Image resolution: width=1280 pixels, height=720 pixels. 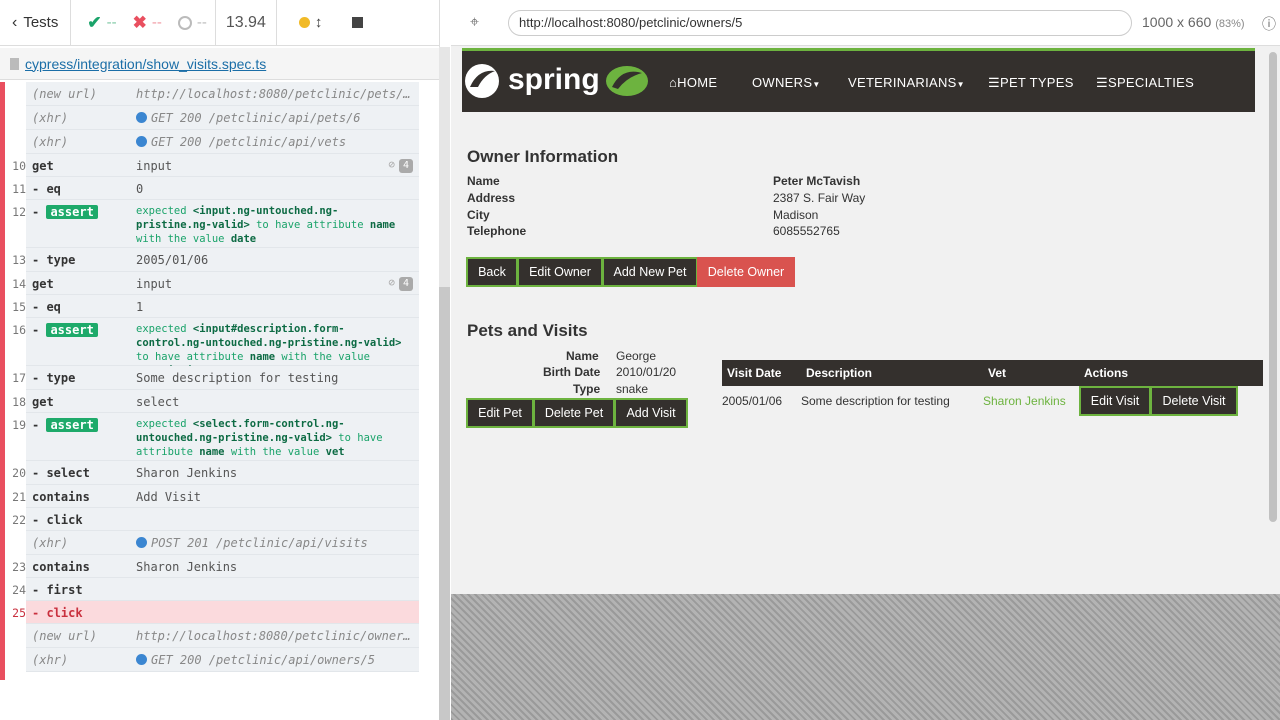 I want to click on edit-pet-button: Edit Pet, so click(x=500, y=413).